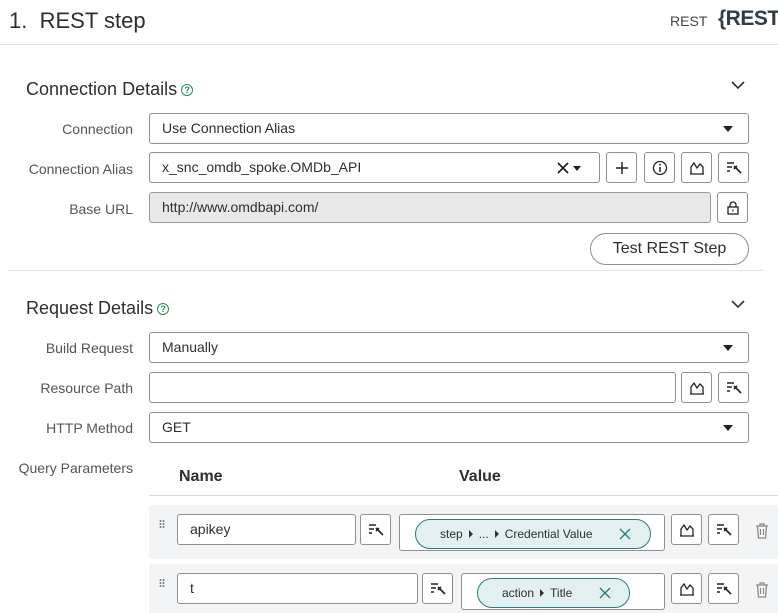  What do you see at coordinates (449, 347) in the screenshot?
I see `build-request-select: Manually` at bounding box center [449, 347].